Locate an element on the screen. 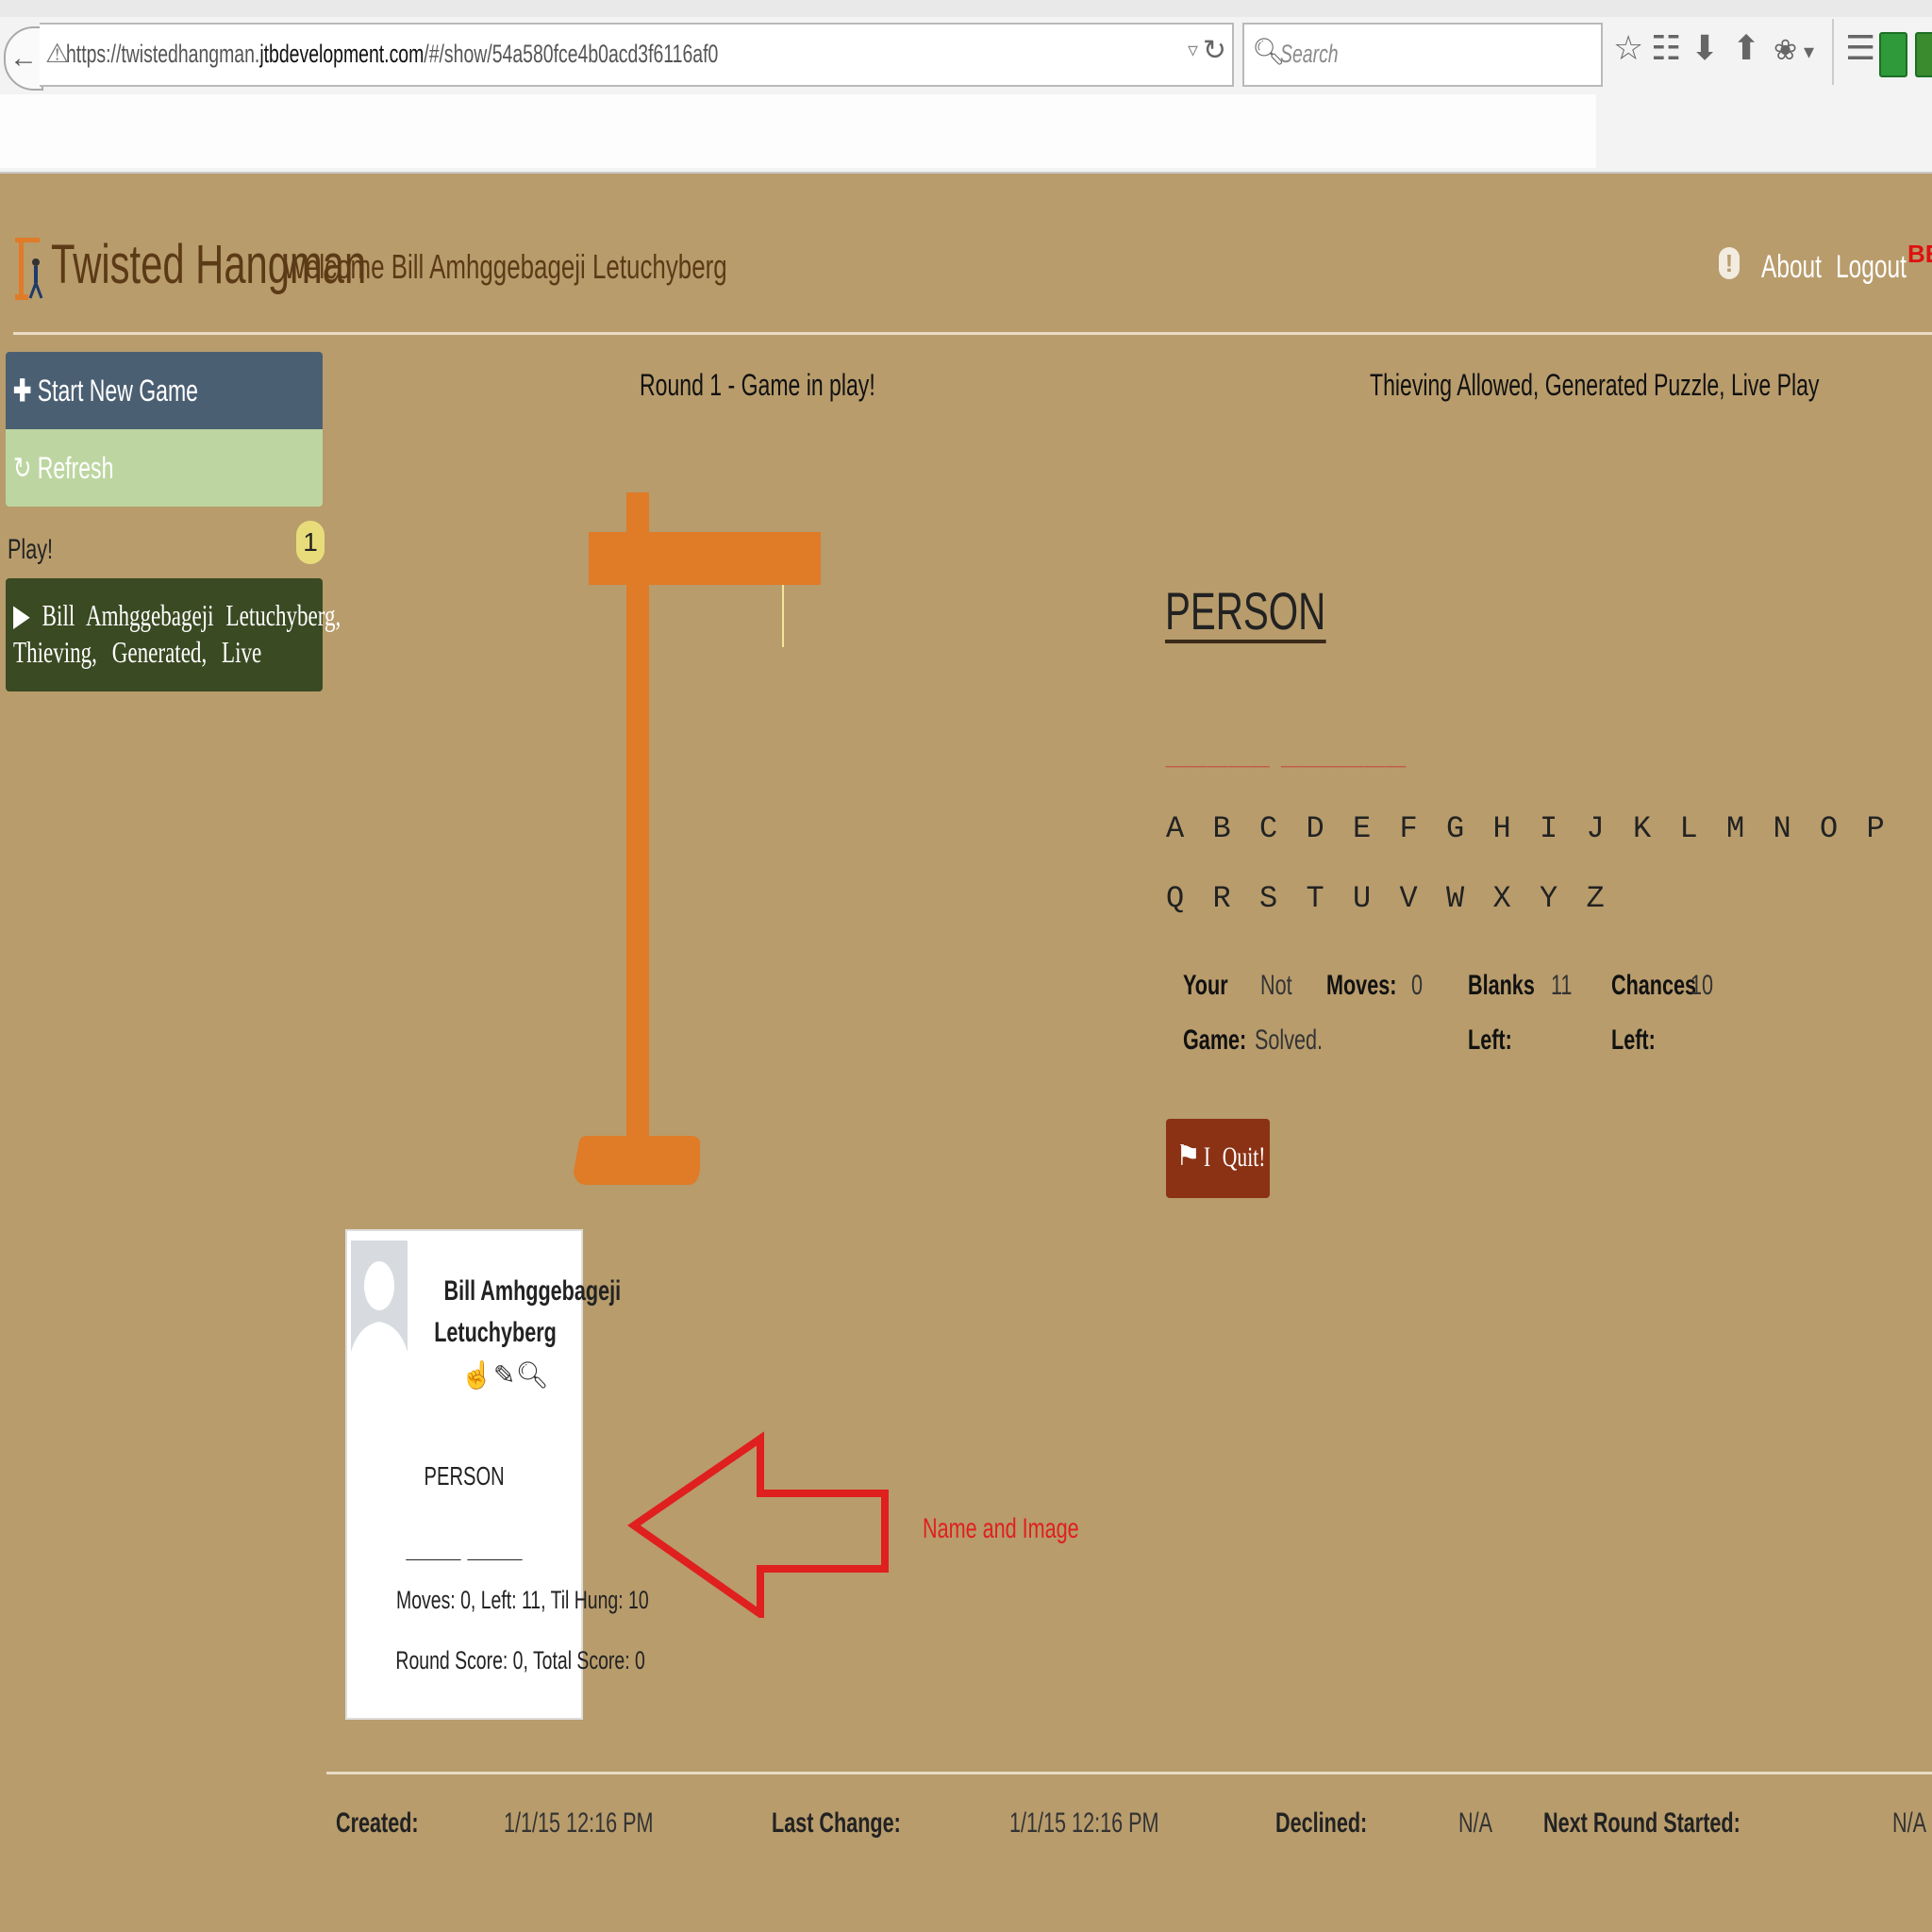  avatar is located at coordinates (380, 1309).